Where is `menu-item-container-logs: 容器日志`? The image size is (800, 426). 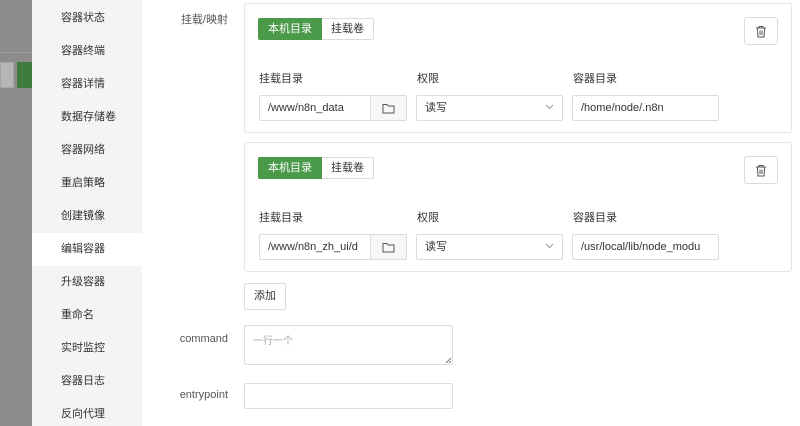 menu-item-container-logs: 容器日志 is located at coordinates (87, 381).